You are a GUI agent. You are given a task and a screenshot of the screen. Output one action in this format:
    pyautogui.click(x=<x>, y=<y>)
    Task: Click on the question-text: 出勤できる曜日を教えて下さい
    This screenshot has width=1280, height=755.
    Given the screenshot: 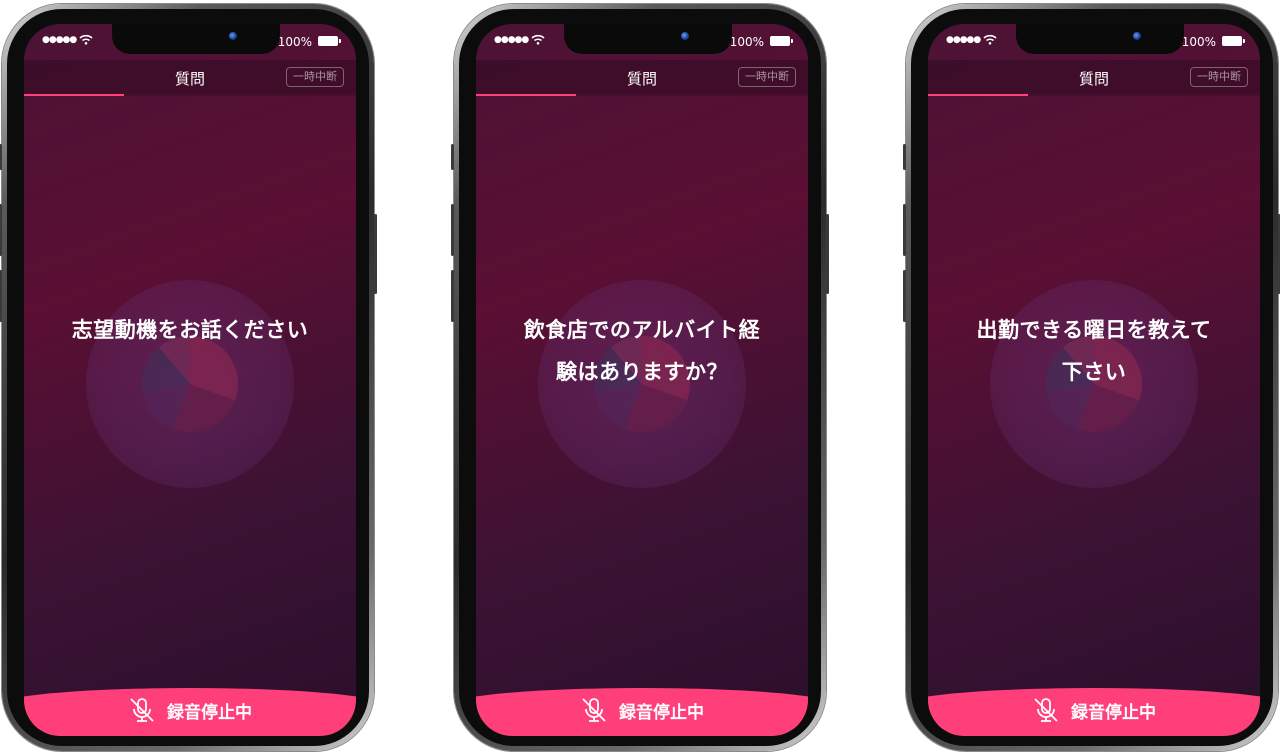 What is the action you would take?
    pyautogui.click(x=1094, y=351)
    